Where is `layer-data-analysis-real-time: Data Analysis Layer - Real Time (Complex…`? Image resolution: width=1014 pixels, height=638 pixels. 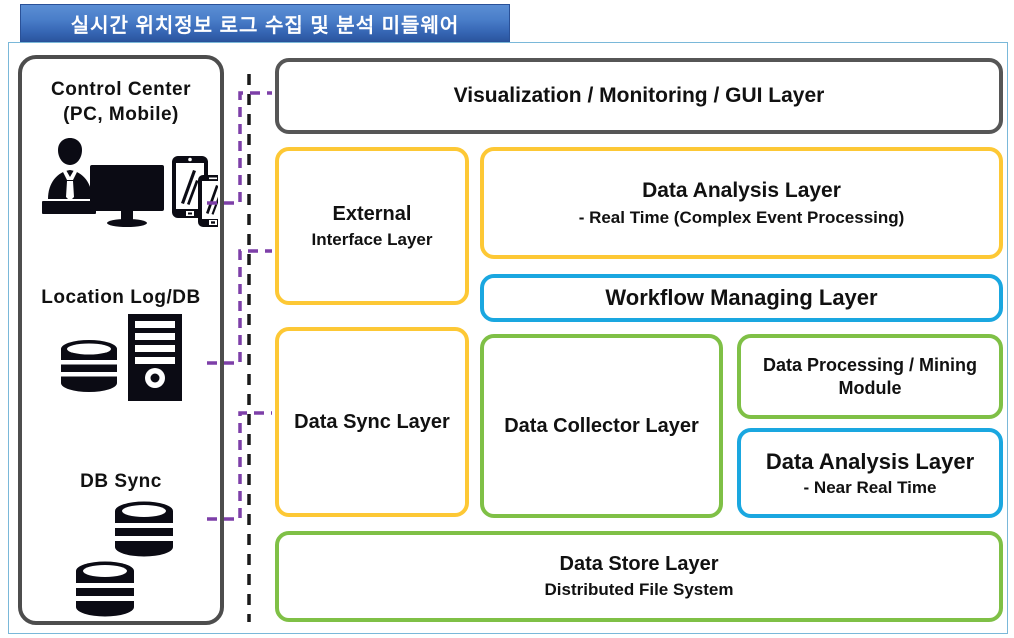 layer-data-analysis-real-time: Data Analysis Layer - Real Time (Complex… is located at coordinates (741, 203).